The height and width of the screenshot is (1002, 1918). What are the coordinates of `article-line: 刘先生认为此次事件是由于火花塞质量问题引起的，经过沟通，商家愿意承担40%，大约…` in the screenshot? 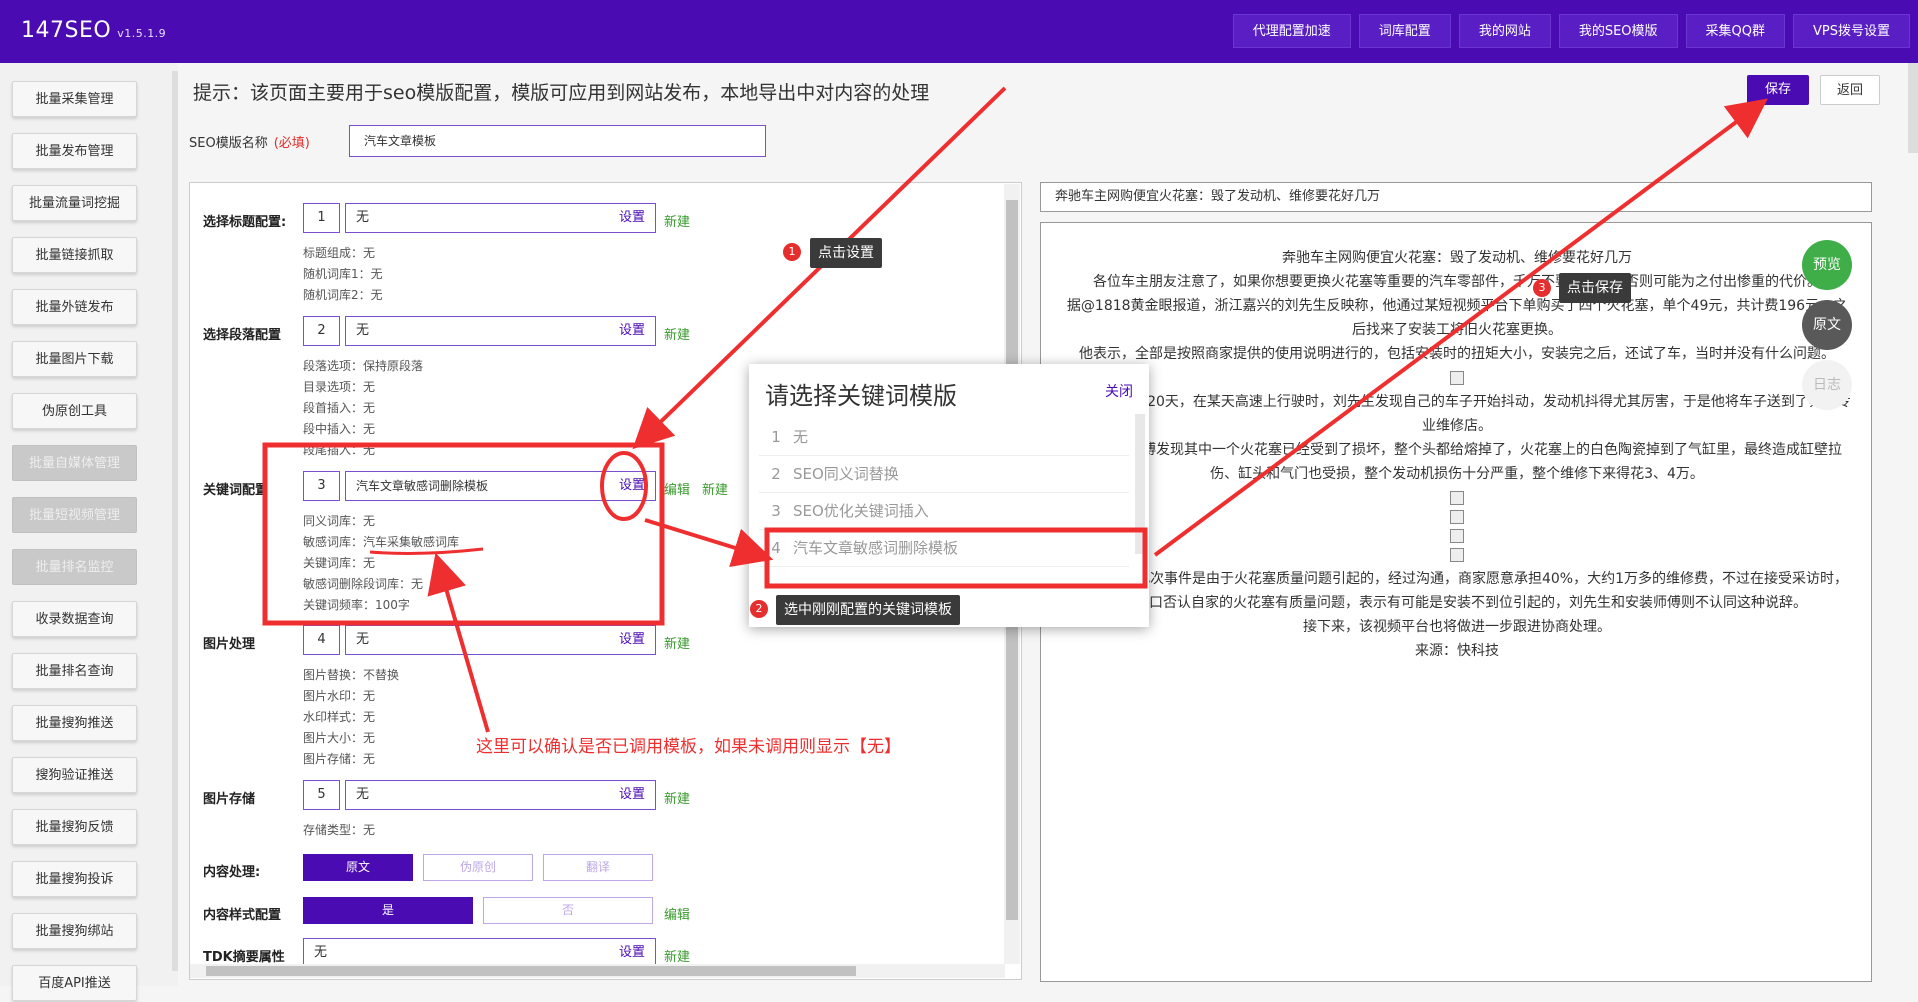 It's located at (1457, 591).